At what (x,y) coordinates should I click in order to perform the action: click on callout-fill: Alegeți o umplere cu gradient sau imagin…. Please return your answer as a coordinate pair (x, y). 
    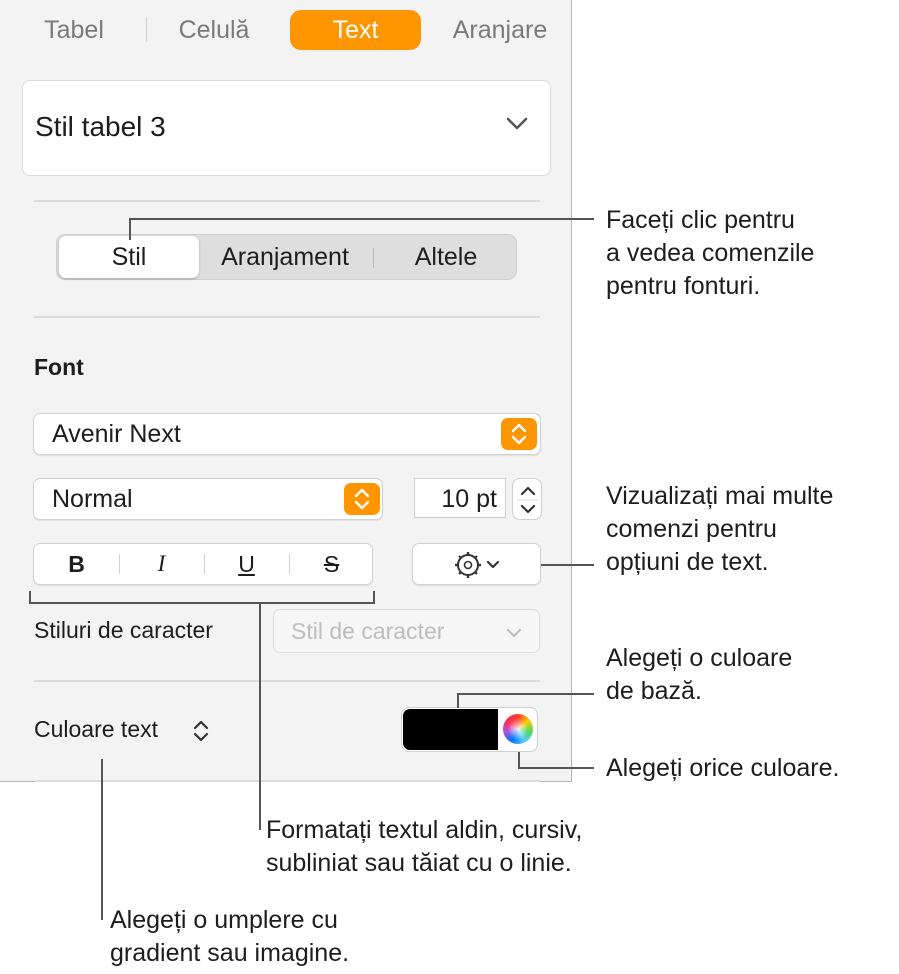
    Looking at the image, I should click on (230, 936).